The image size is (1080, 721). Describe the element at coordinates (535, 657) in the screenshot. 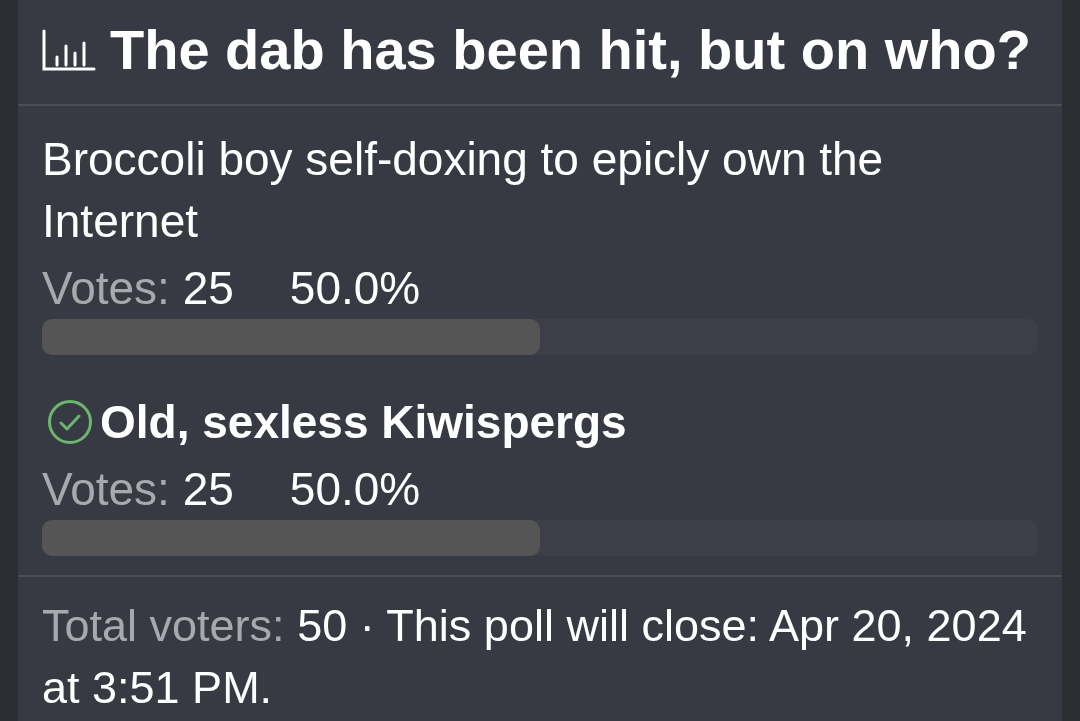

I see `poll-summary-text: Total voters: 50 · This poll will close: Apr 20, 2024 at 3:51 PM.` at that location.